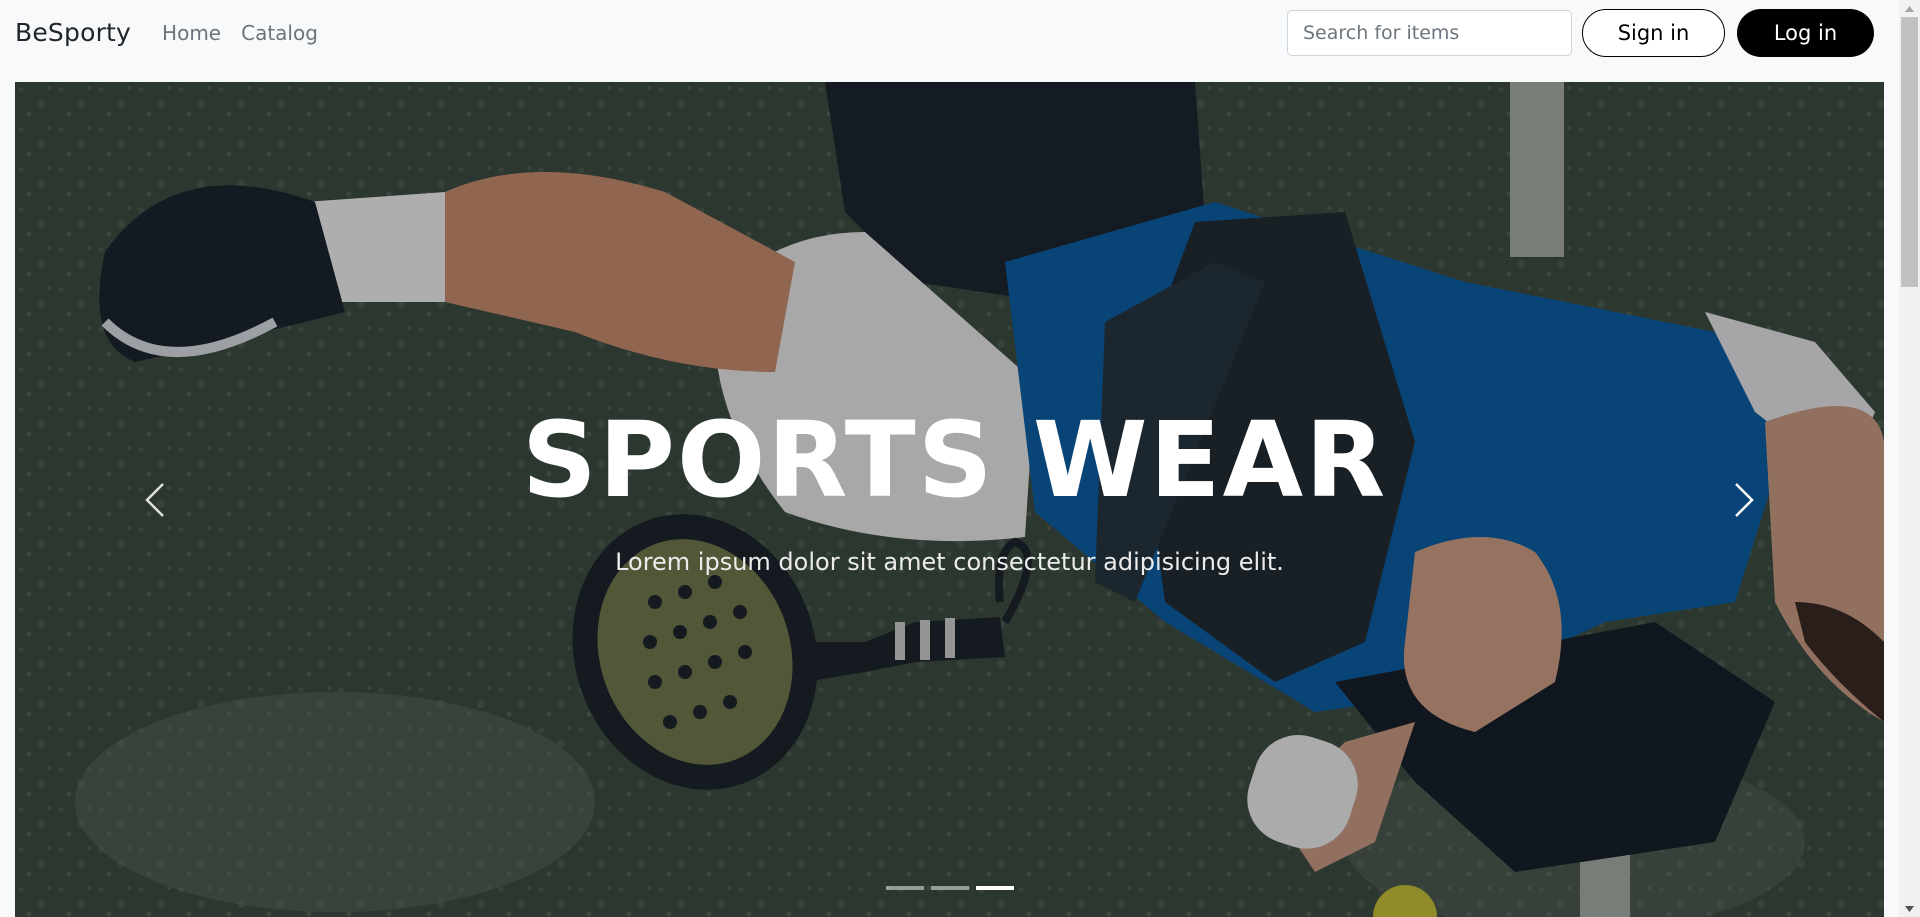  What do you see at coordinates (1909, 152) in the screenshot?
I see `scrollbar-thumb` at bounding box center [1909, 152].